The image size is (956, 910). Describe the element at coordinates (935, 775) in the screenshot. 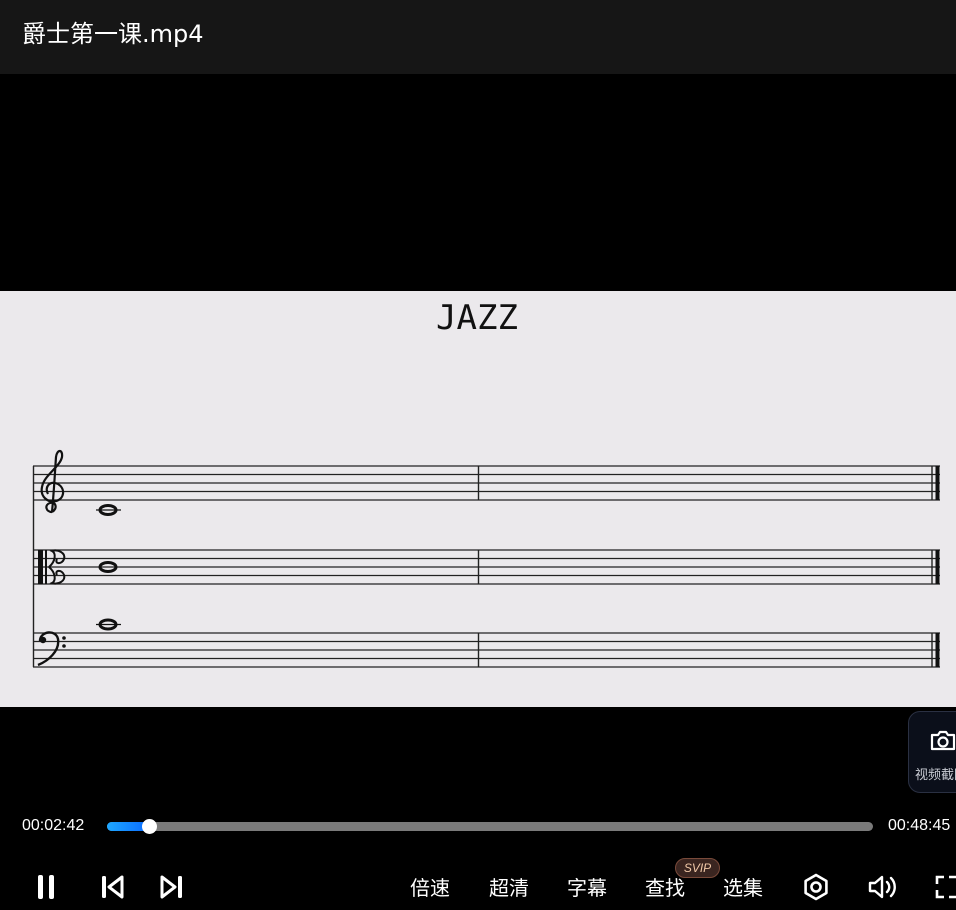

I see `screenshot-label: 视频截图` at that location.